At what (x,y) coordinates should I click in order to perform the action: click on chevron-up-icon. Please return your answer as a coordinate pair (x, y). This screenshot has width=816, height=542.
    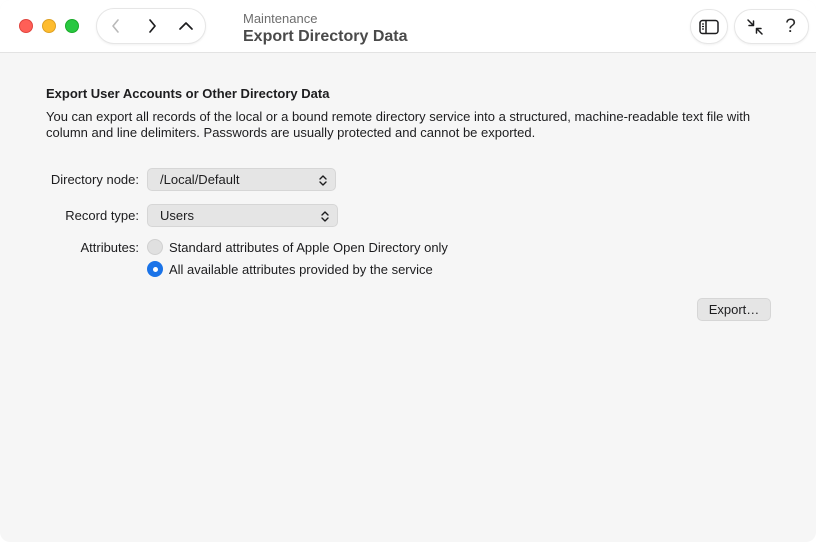
    Looking at the image, I should click on (186, 26).